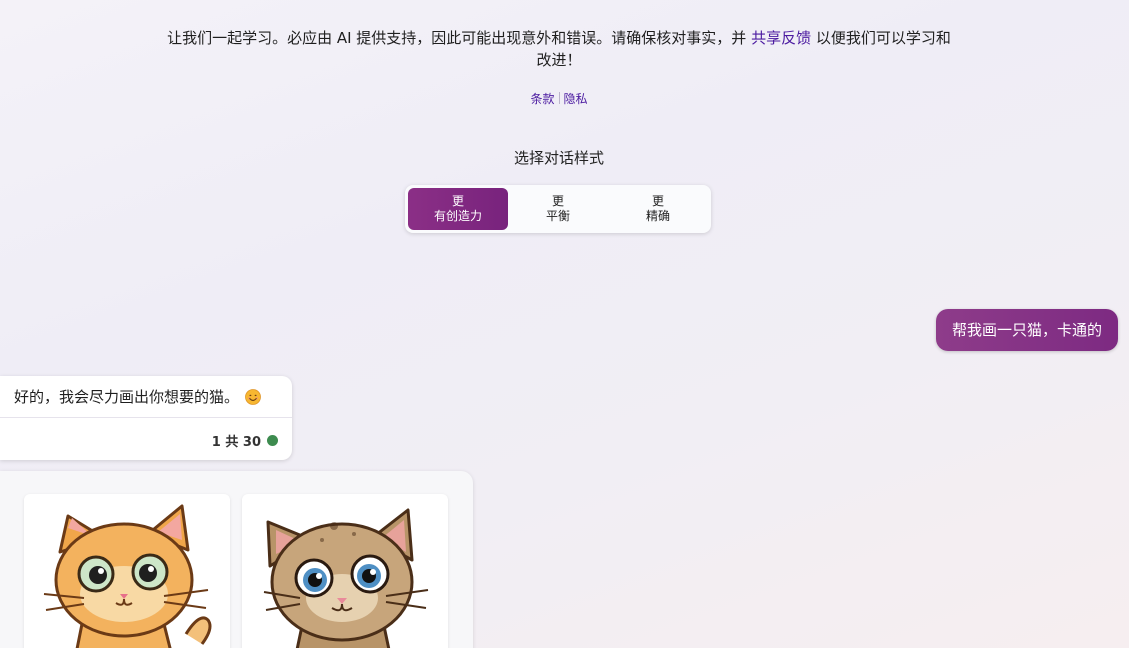 Image resolution: width=1129 pixels, height=648 pixels. I want to click on orange-cat-illustration, so click(127, 576).